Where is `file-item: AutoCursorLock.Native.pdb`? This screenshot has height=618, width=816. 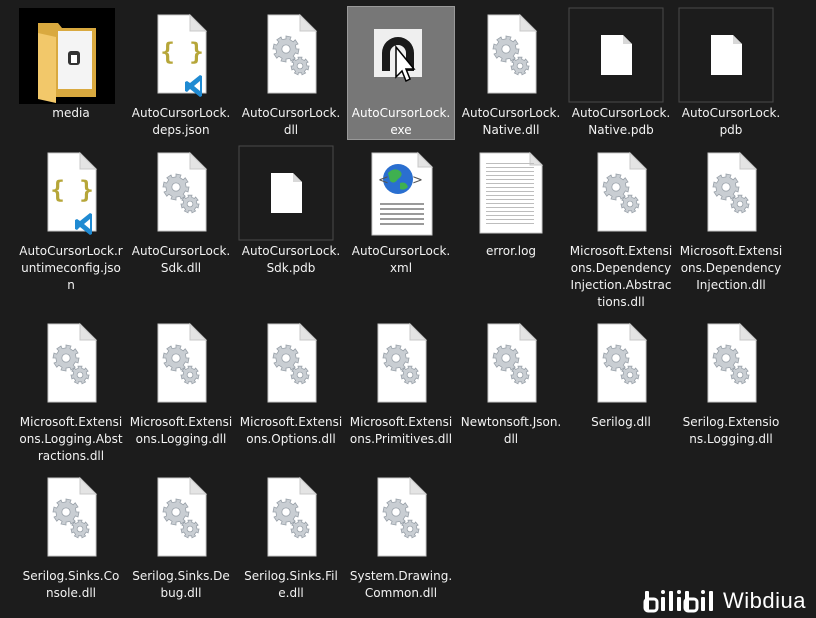 file-item: AutoCursorLock.Native.pdb is located at coordinates (621, 73).